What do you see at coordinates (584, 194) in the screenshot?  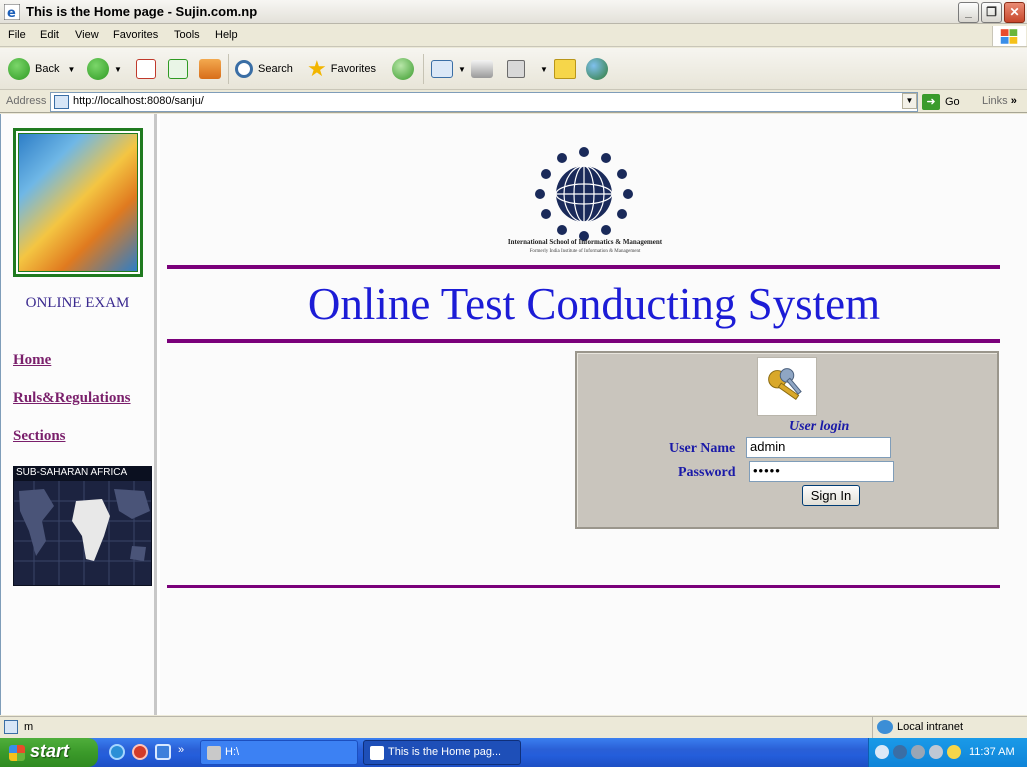 I see `school-emblem-image` at bounding box center [584, 194].